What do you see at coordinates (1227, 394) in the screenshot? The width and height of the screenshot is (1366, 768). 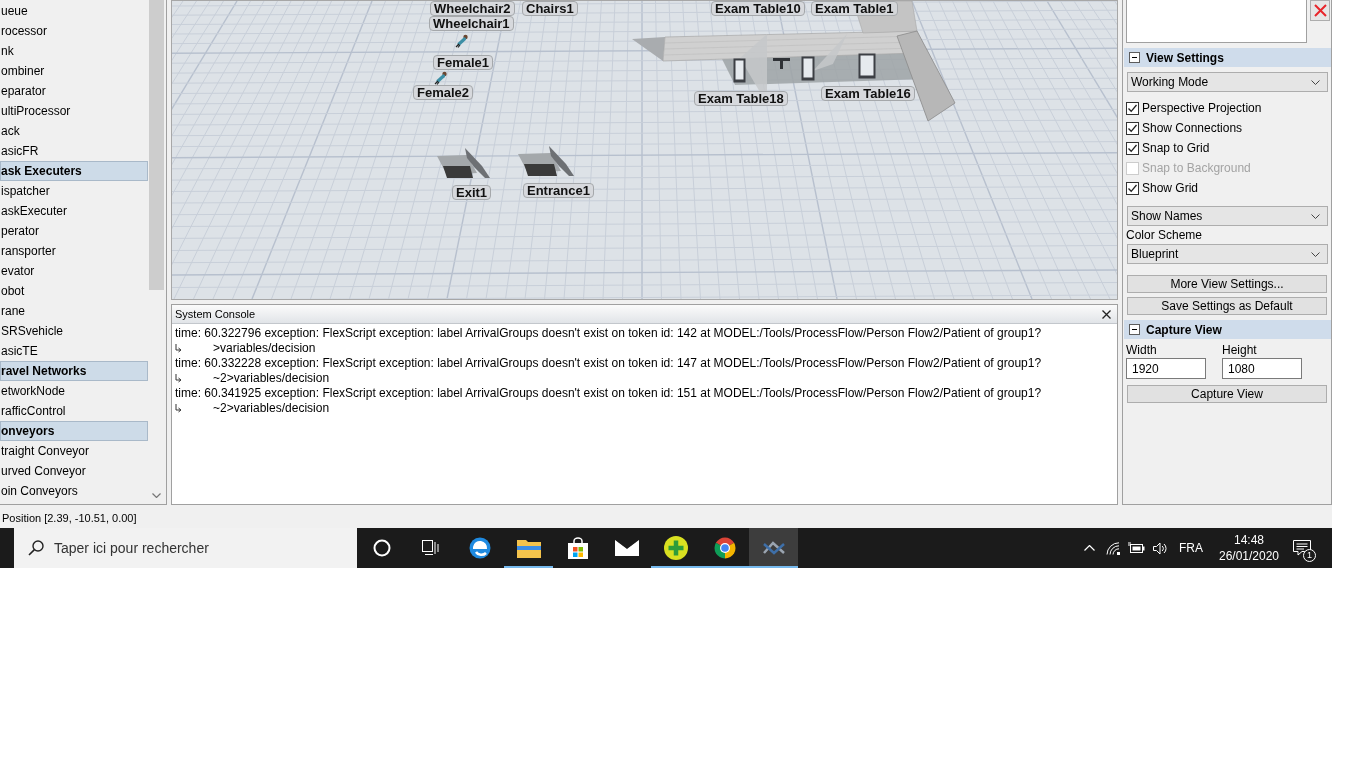 I see `capture-button: Capture View` at bounding box center [1227, 394].